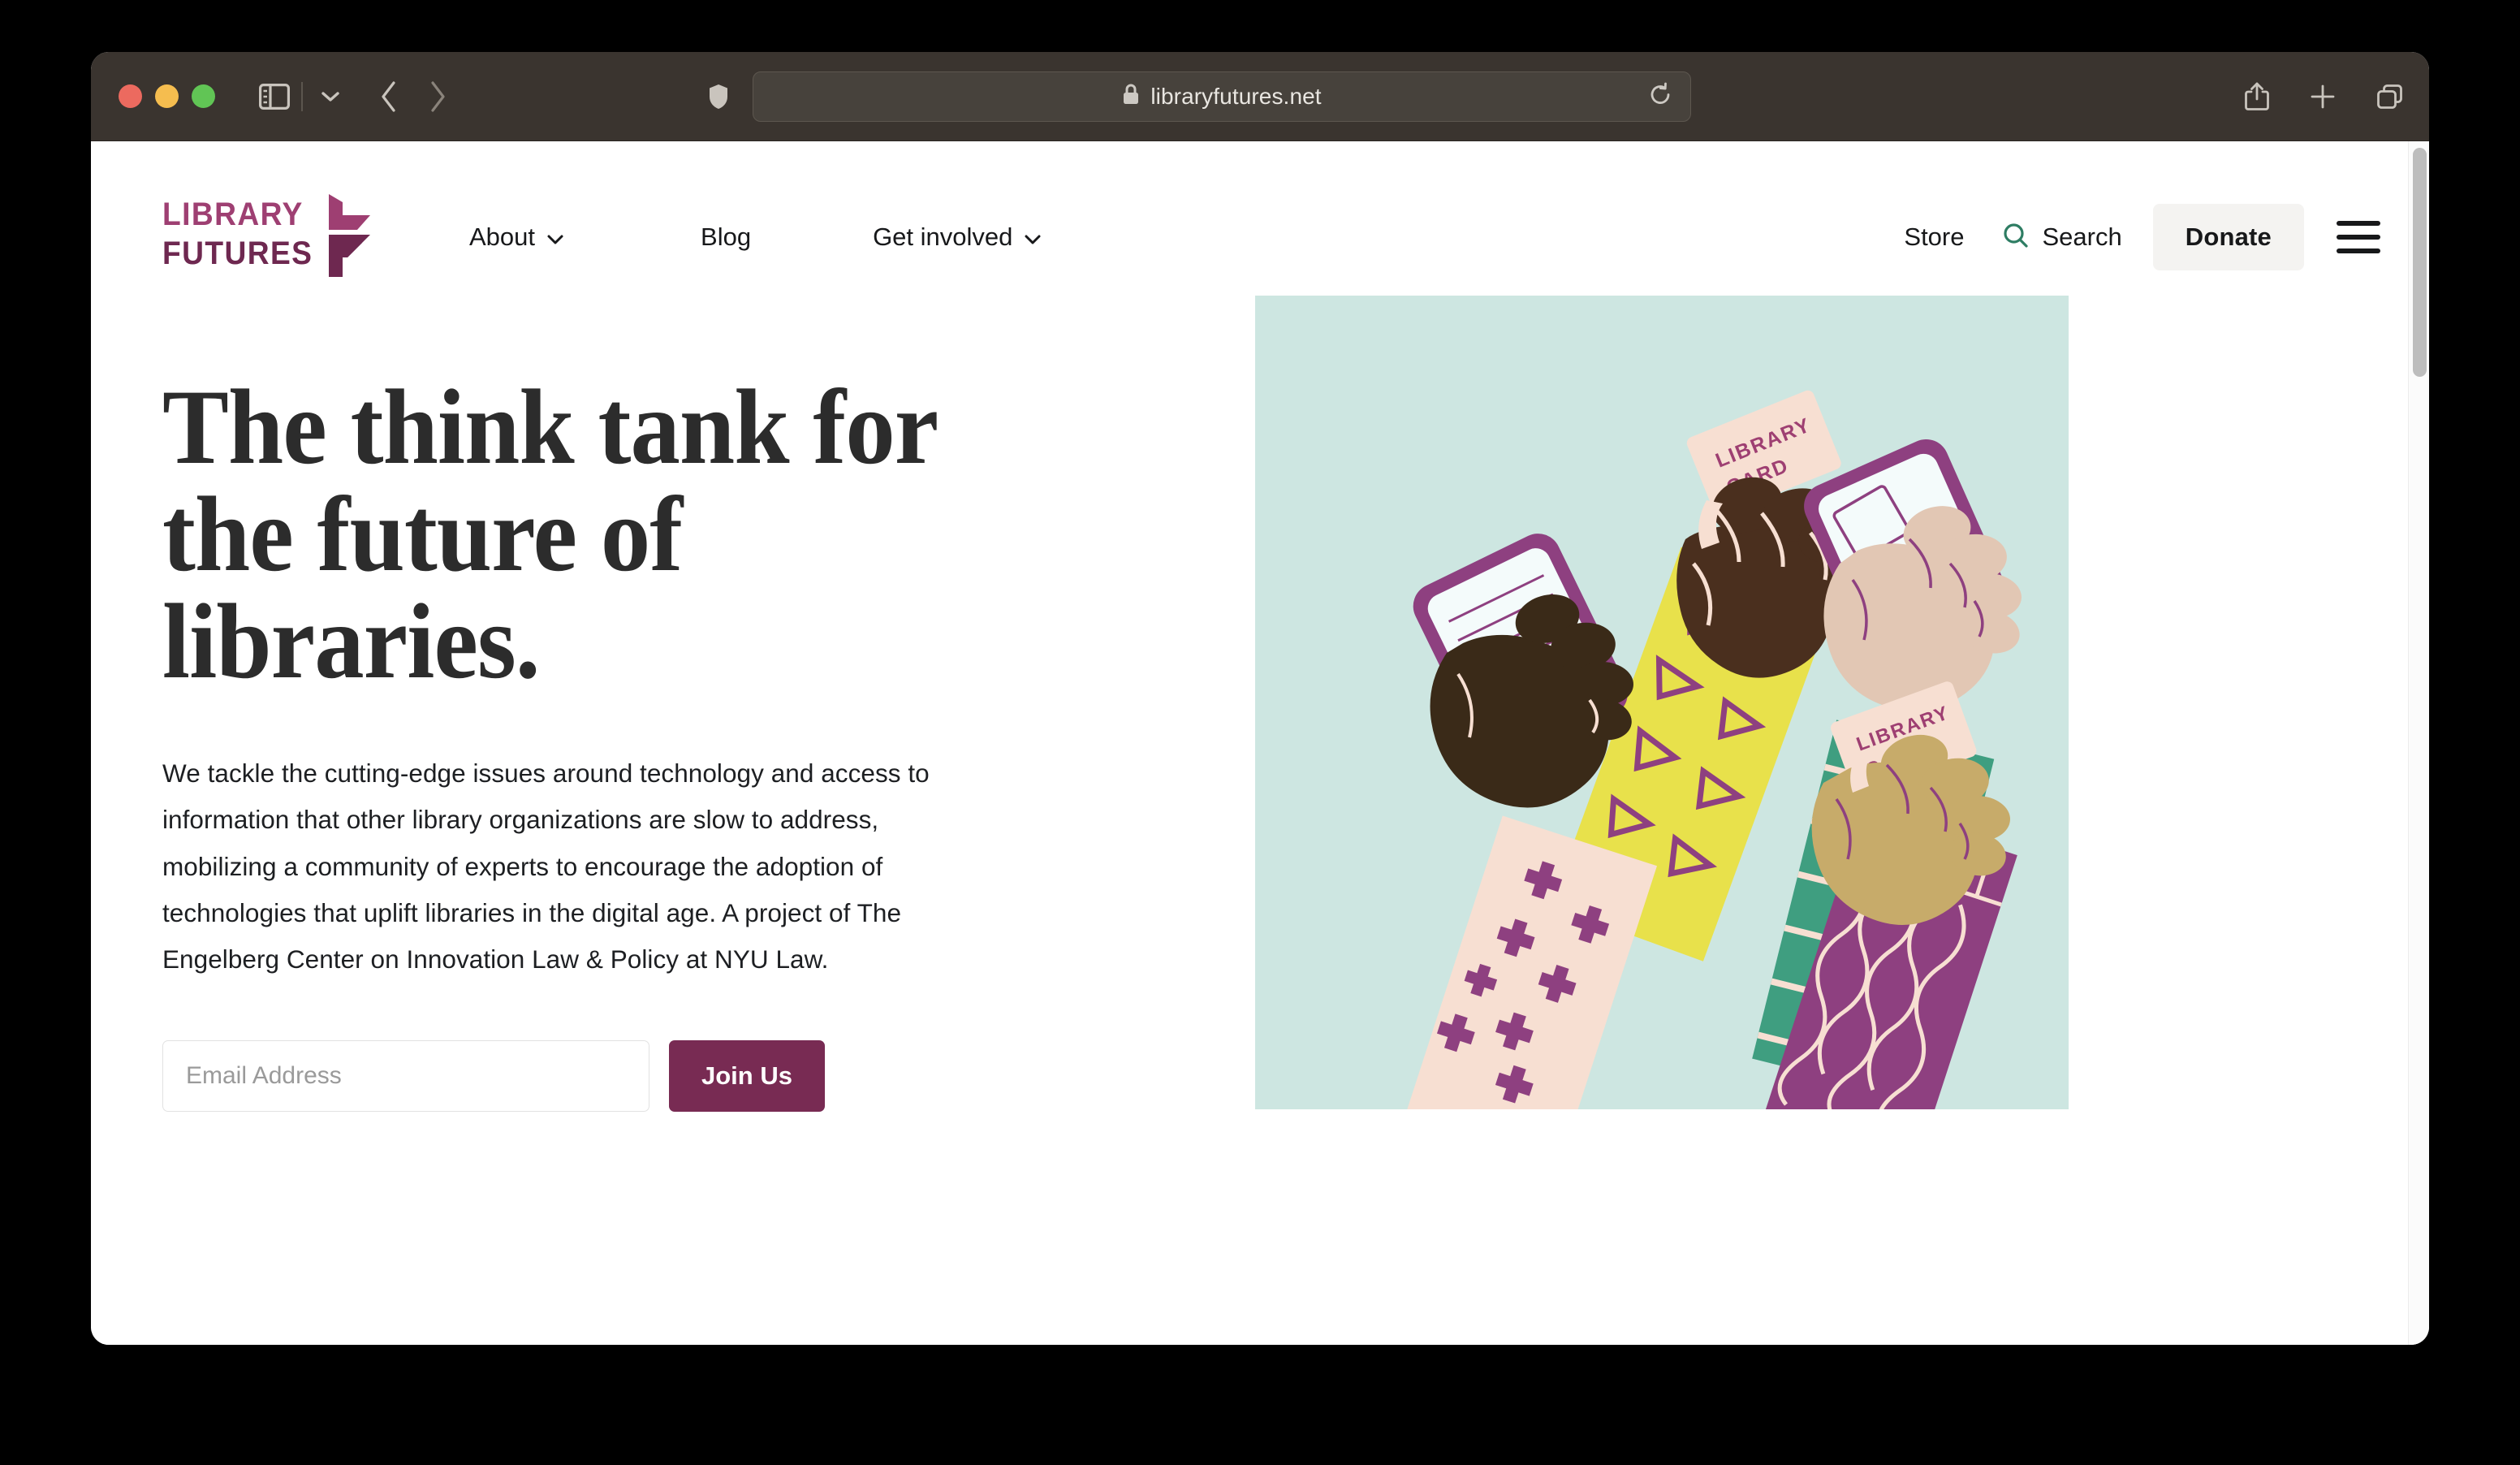 The width and height of the screenshot is (2520, 1465). Describe the element at coordinates (2420, 262) in the screenshot. I see `scrollbar-thumb` at that location.